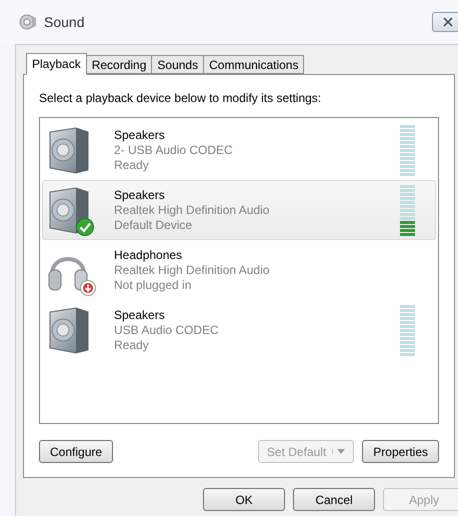  What do you see at coordinates (254, 64) in the screenshot?
I see `tab: Communications` at bounding box center [254, 64].